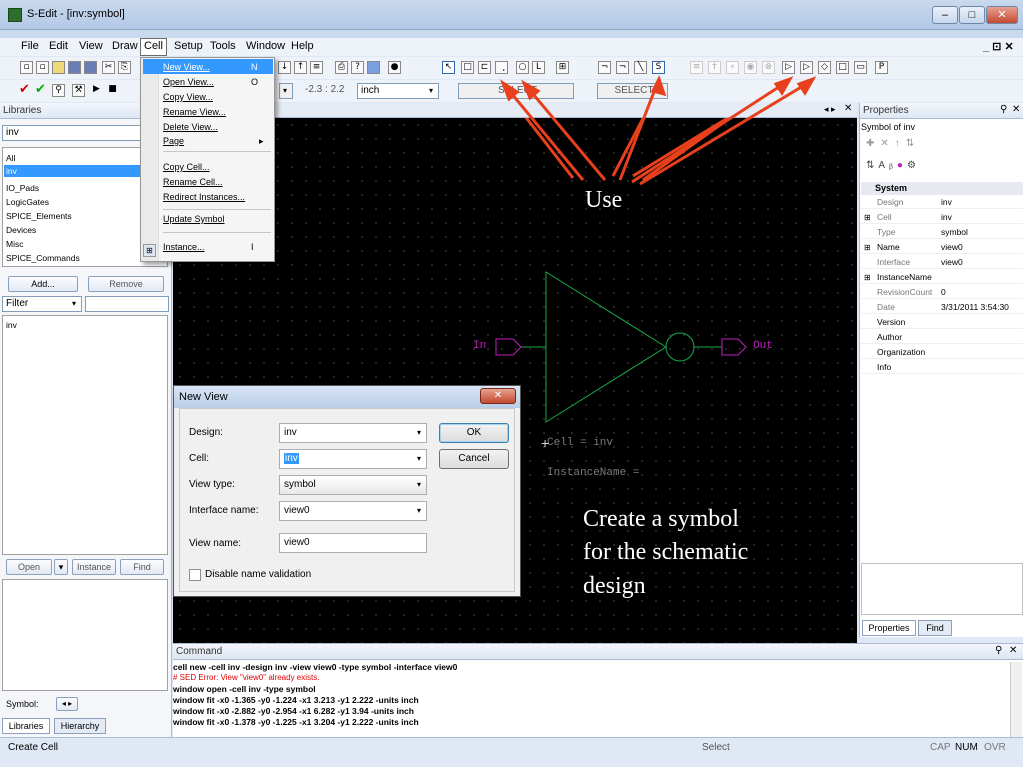  Describe the element at coordinates (42, 67) in the screenshot. I see `new-doc-icon: ▫` at that location.